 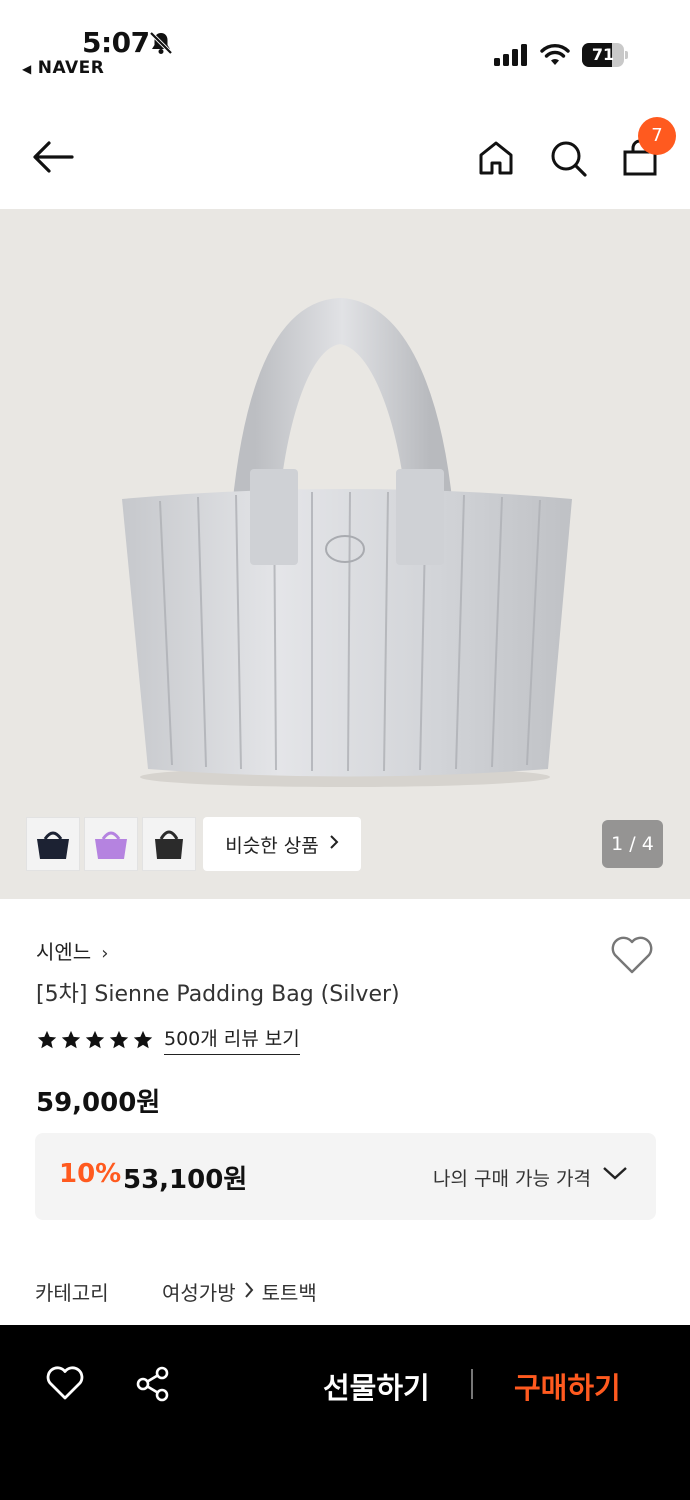 I want to click on category-item: 토트백, so click(x=289, y=1291).